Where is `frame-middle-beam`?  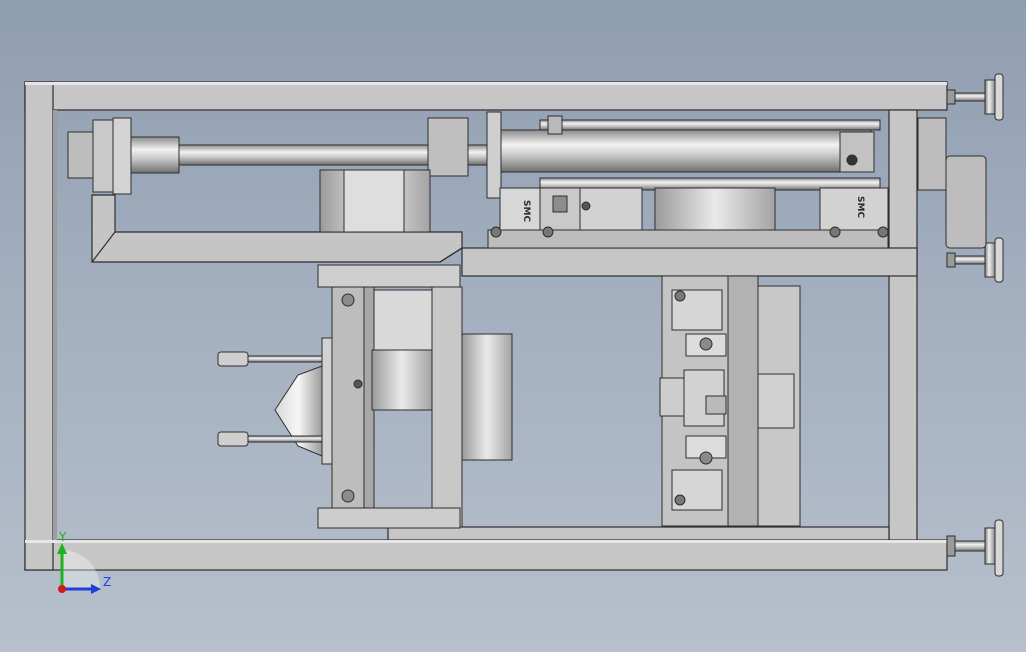
frame-middle-beam is located at coordinates (689, 262).